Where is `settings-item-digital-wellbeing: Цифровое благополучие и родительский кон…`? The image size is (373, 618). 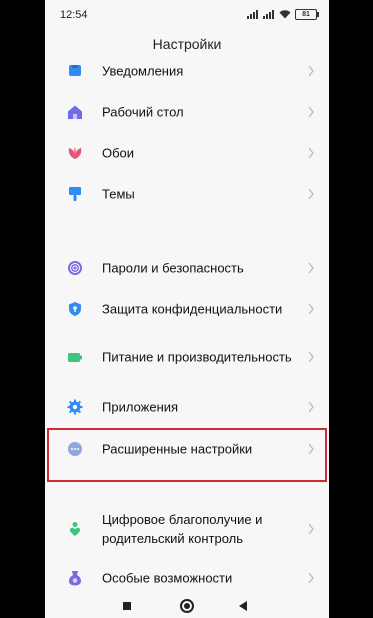
settings-item-digital-wellbeing: Цифровое благополучие и родительский кон… is located at coordinates (187, 529).